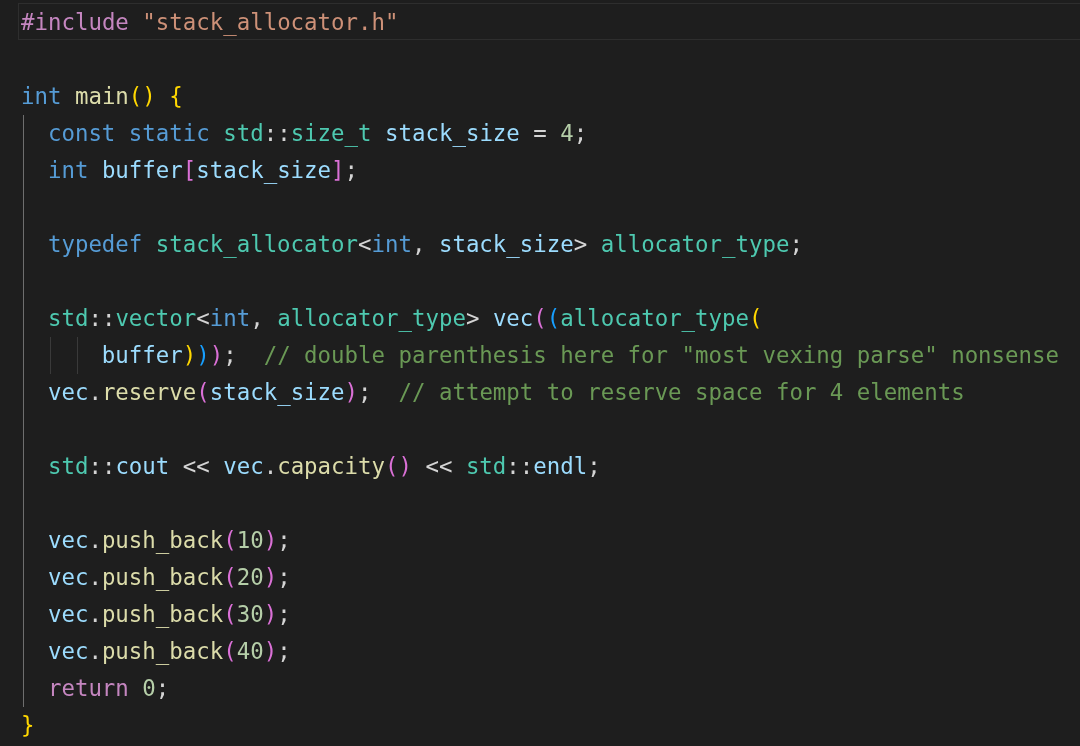  I want to click on code-line: int buffer[stack_size];, so click(203, 171).